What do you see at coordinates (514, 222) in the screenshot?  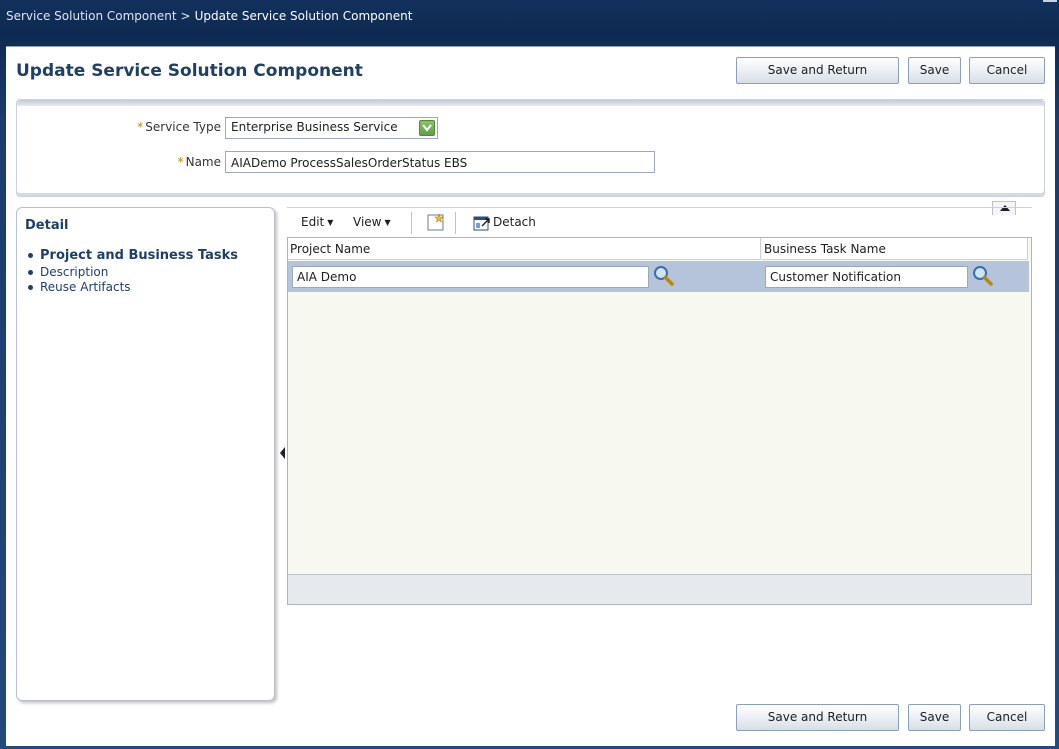 I see `detach-button: Detach` at bounding box center [514, 222].